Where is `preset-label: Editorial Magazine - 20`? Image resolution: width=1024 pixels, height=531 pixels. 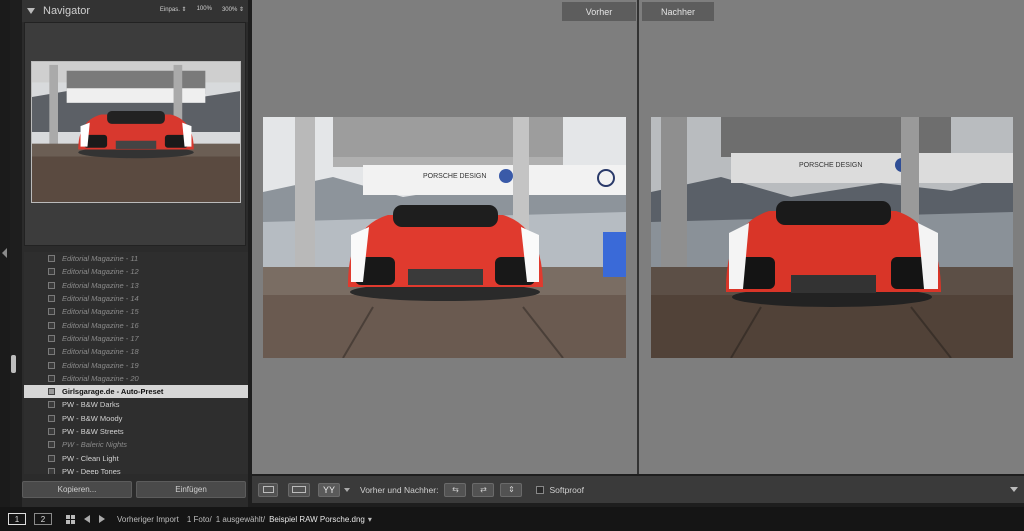 preset-label: Editorial Magazine - 20 is located at coordinates (100, 378).